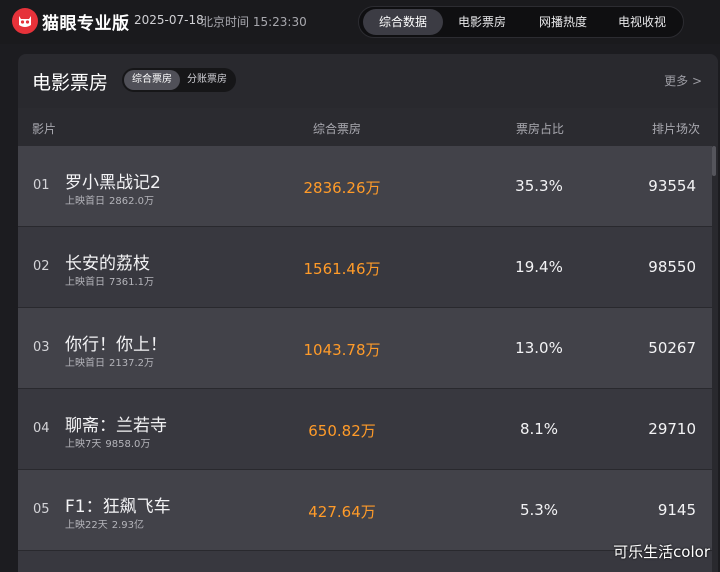 The image size is (720, 572). What do you see at coordinates (672, 186) in the screenshot?
I see `row-shows: 93554` at bounding box center [672, 186].